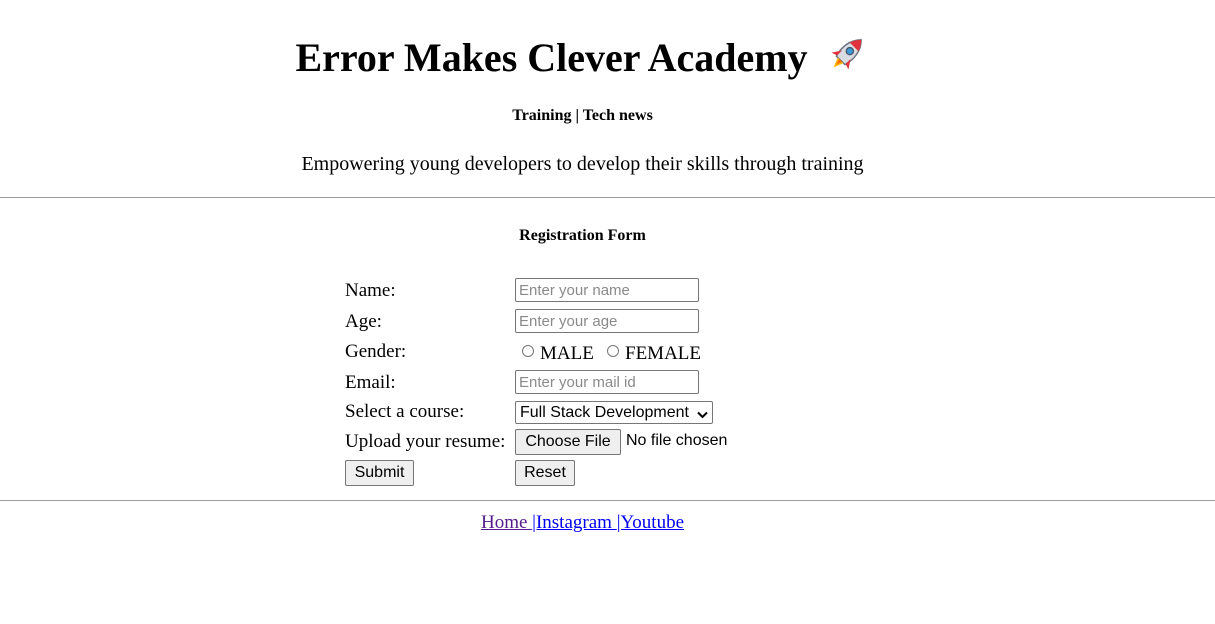 The image size is (1215, 624). I want to click on file-status: No file chosen, so click(677, 440).